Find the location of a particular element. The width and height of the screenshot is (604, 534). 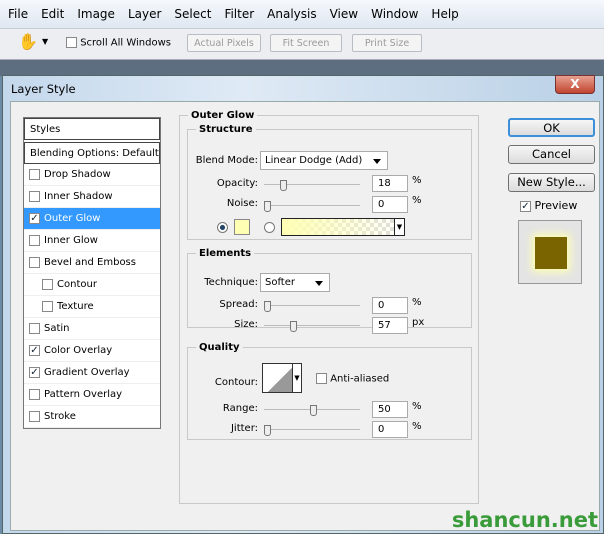

style-item-color-overlay: ✓ Color Overlay is located at coordinates (92, 351).